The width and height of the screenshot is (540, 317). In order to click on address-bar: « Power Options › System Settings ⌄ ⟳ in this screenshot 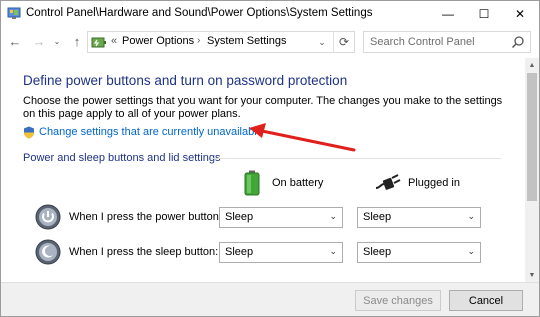, I will do `click(221, 42)`.